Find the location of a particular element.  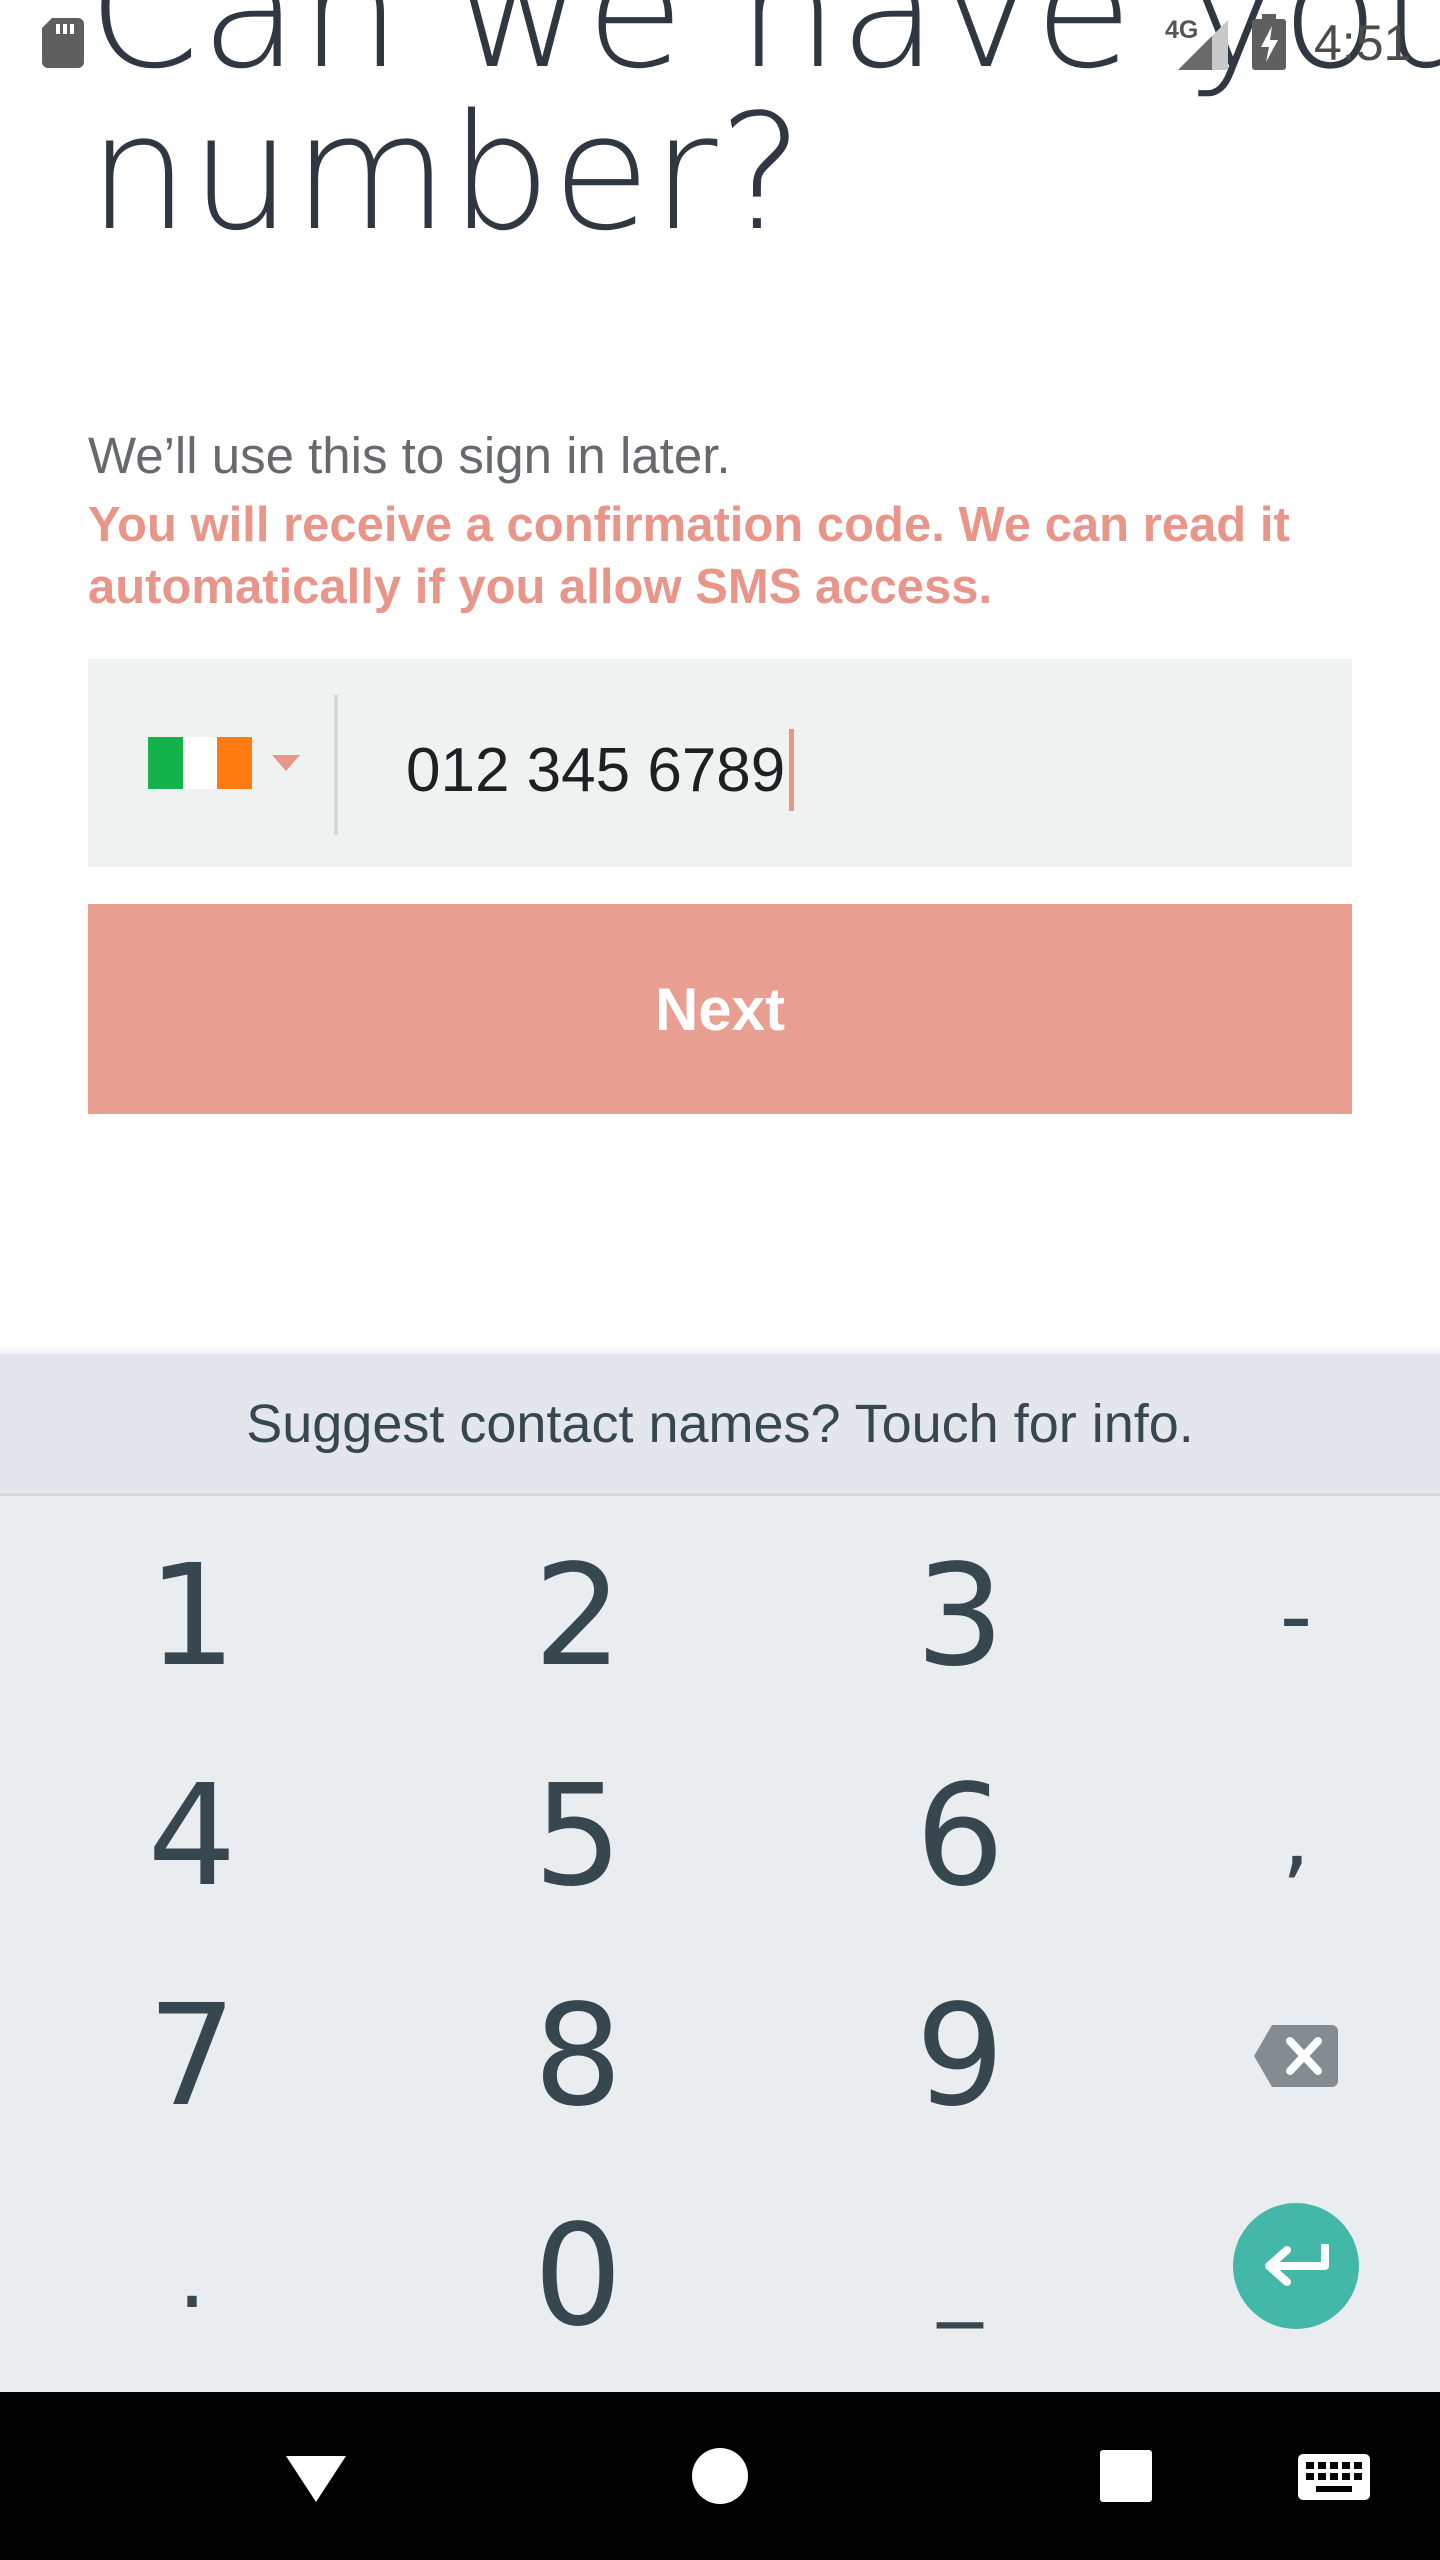

phone-input-value: 012 345 6789 is located at coordinates (596, 770).